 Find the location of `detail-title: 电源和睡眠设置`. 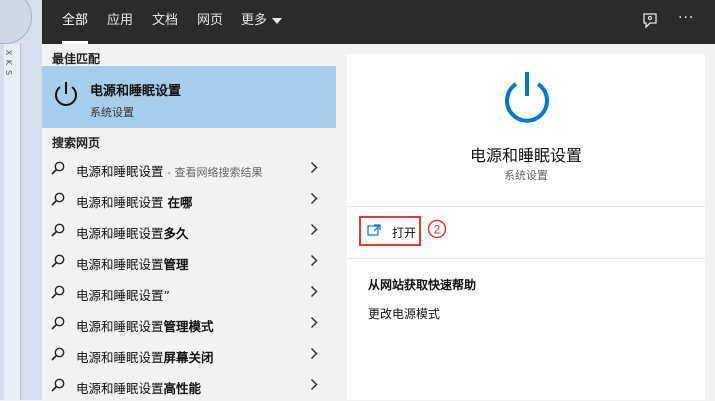

detail-title: 电源和睡眠设置 is located at coordinates (525, 155).